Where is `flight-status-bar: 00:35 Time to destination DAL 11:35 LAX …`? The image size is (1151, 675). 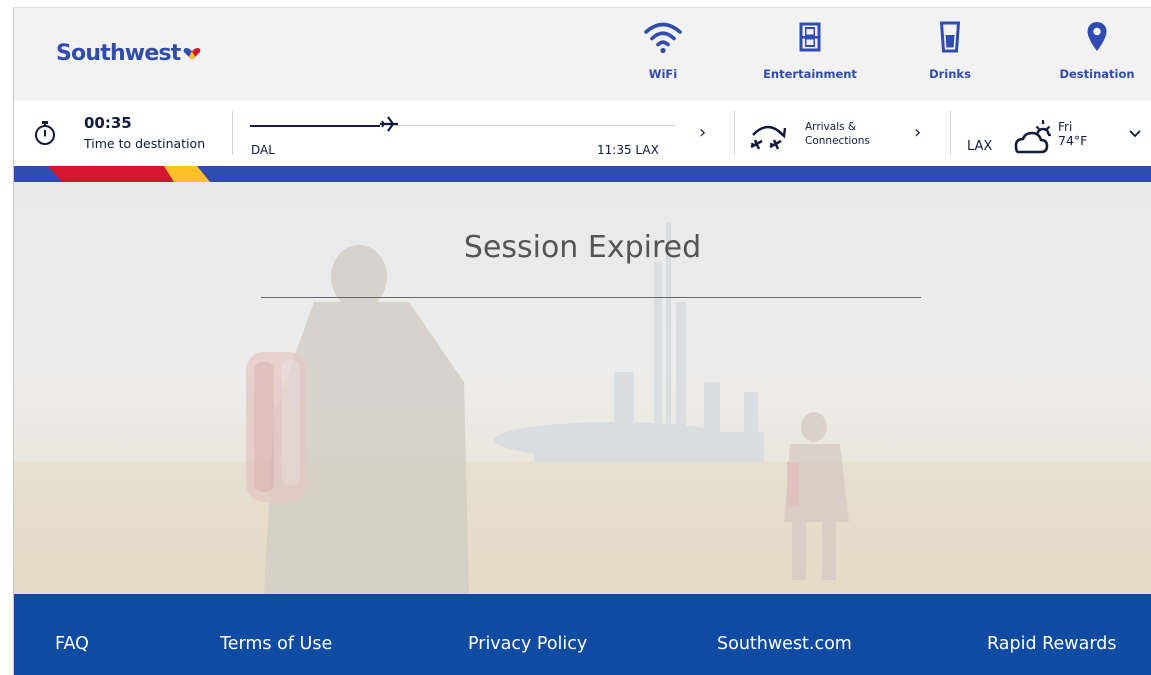
flight-status-bar: 00:35 Time to destination DAL 11:35 LAX … is located at coordinates (582, 133).